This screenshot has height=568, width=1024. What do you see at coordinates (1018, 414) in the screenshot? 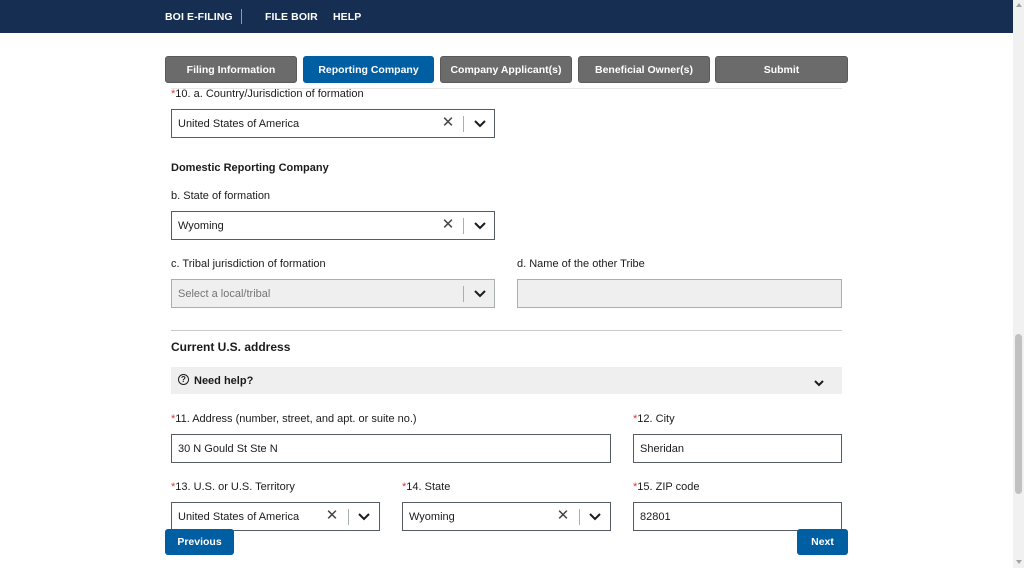
I see `scrollbar-thumb` at bounding box center [1018, 414].